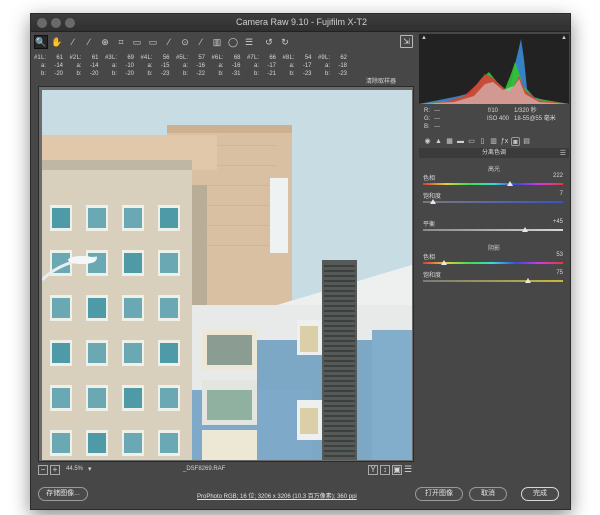  I want to click on clear-samplers-button: 清除取样器, so click(381, 80).